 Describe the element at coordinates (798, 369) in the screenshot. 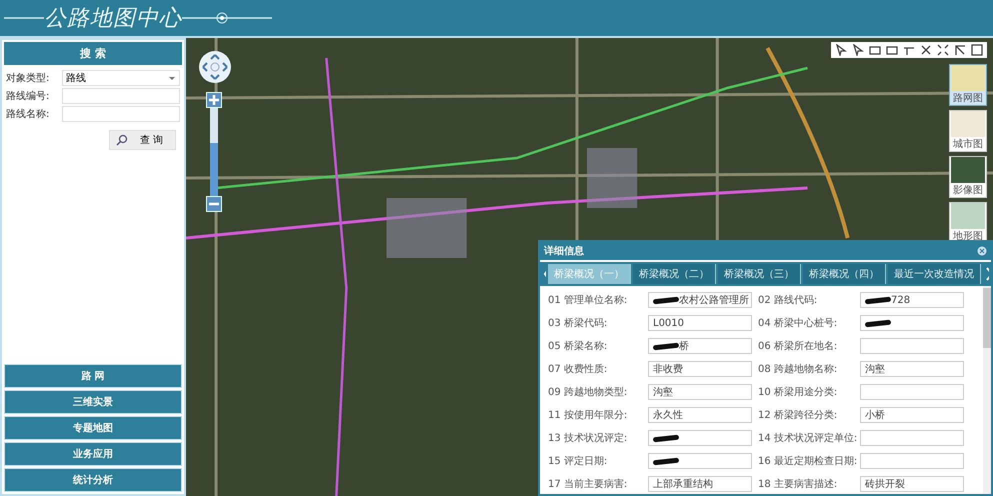

I see `field-label: 08 跨越地物名称:` at that location.